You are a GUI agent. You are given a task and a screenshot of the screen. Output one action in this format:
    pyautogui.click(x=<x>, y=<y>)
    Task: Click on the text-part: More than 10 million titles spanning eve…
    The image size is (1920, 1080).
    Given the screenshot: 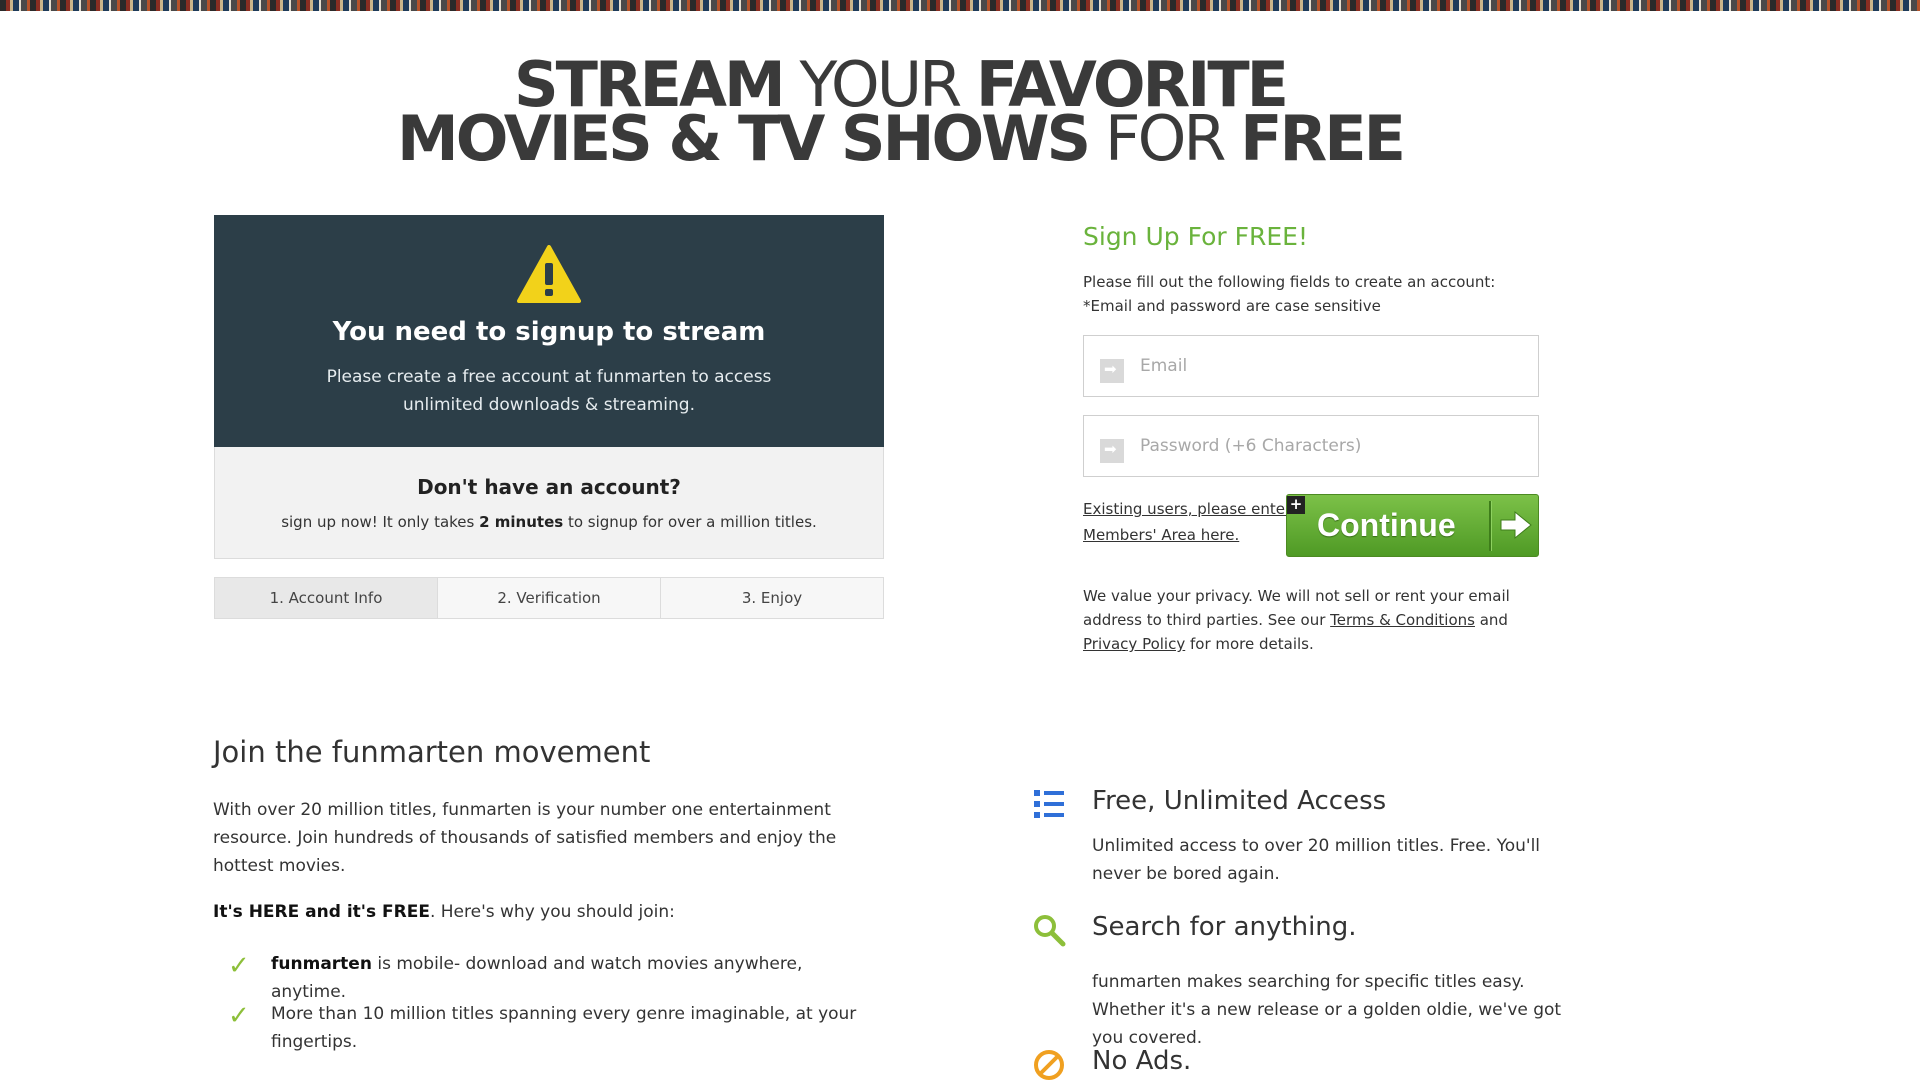 What is the action you would take?
    pyautogui.click(x=564, y=1028)
    